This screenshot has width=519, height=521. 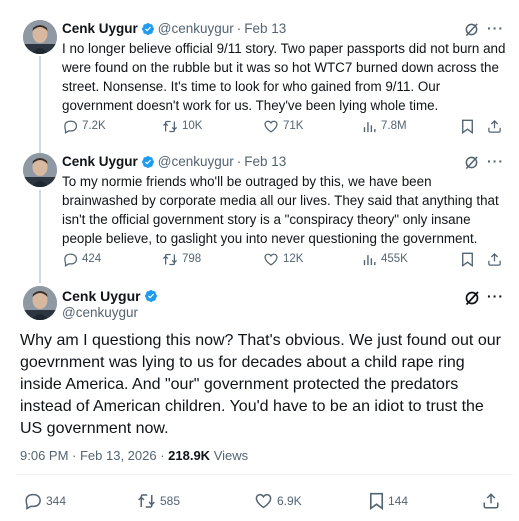 I want to click on repost-button: 798, so click(x=181, y=259).